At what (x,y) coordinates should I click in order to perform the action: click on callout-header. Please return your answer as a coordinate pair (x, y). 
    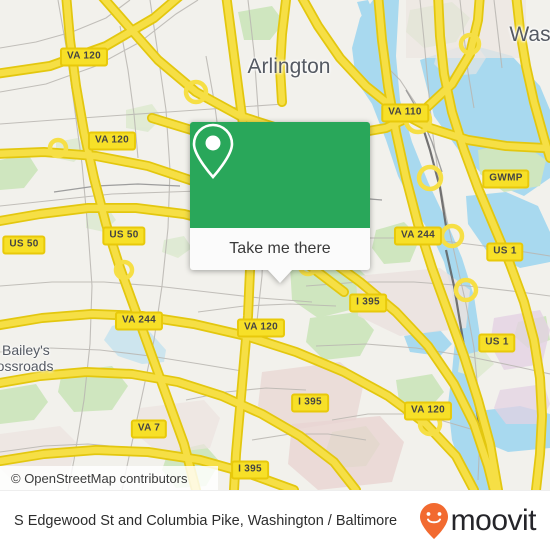
    Looking at the image, I should click on (280, 175).